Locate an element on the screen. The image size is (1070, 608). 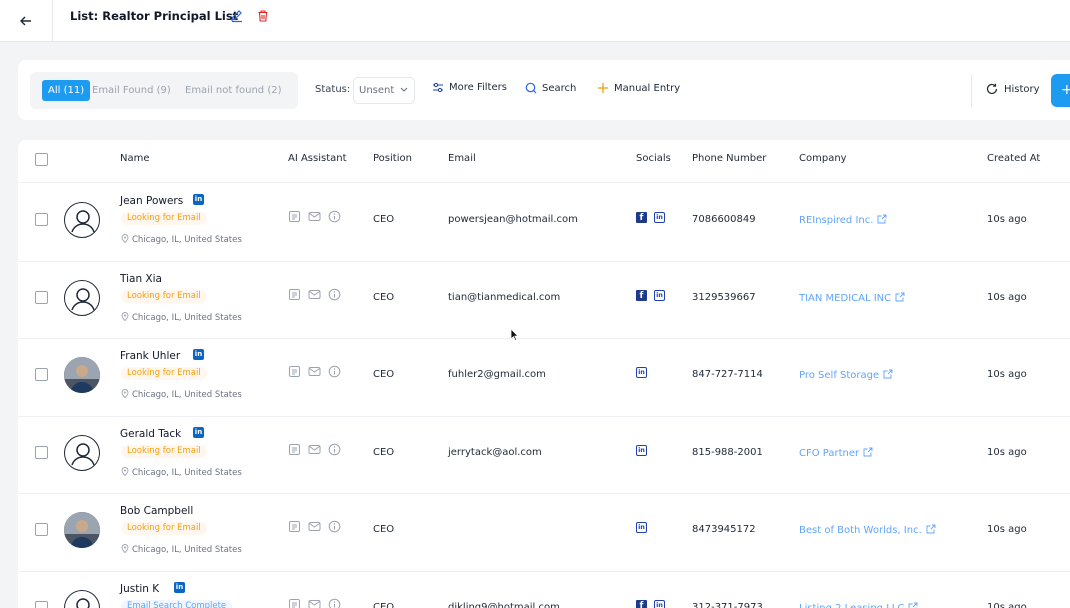
contact-name: Bob Campbell is located at coordinates (156, 511).